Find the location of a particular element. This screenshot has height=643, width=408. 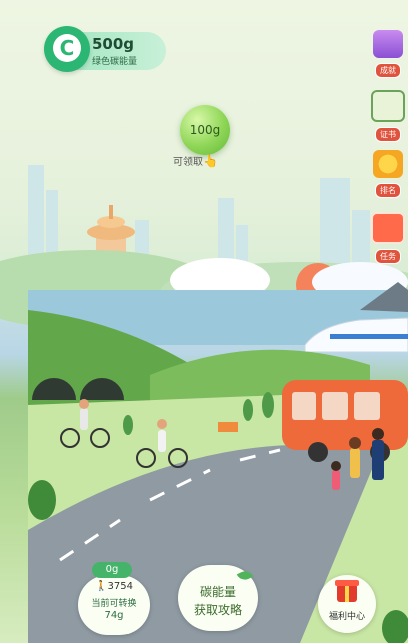

convert-label: 当前可转换 is located at coordinates (114, 604).